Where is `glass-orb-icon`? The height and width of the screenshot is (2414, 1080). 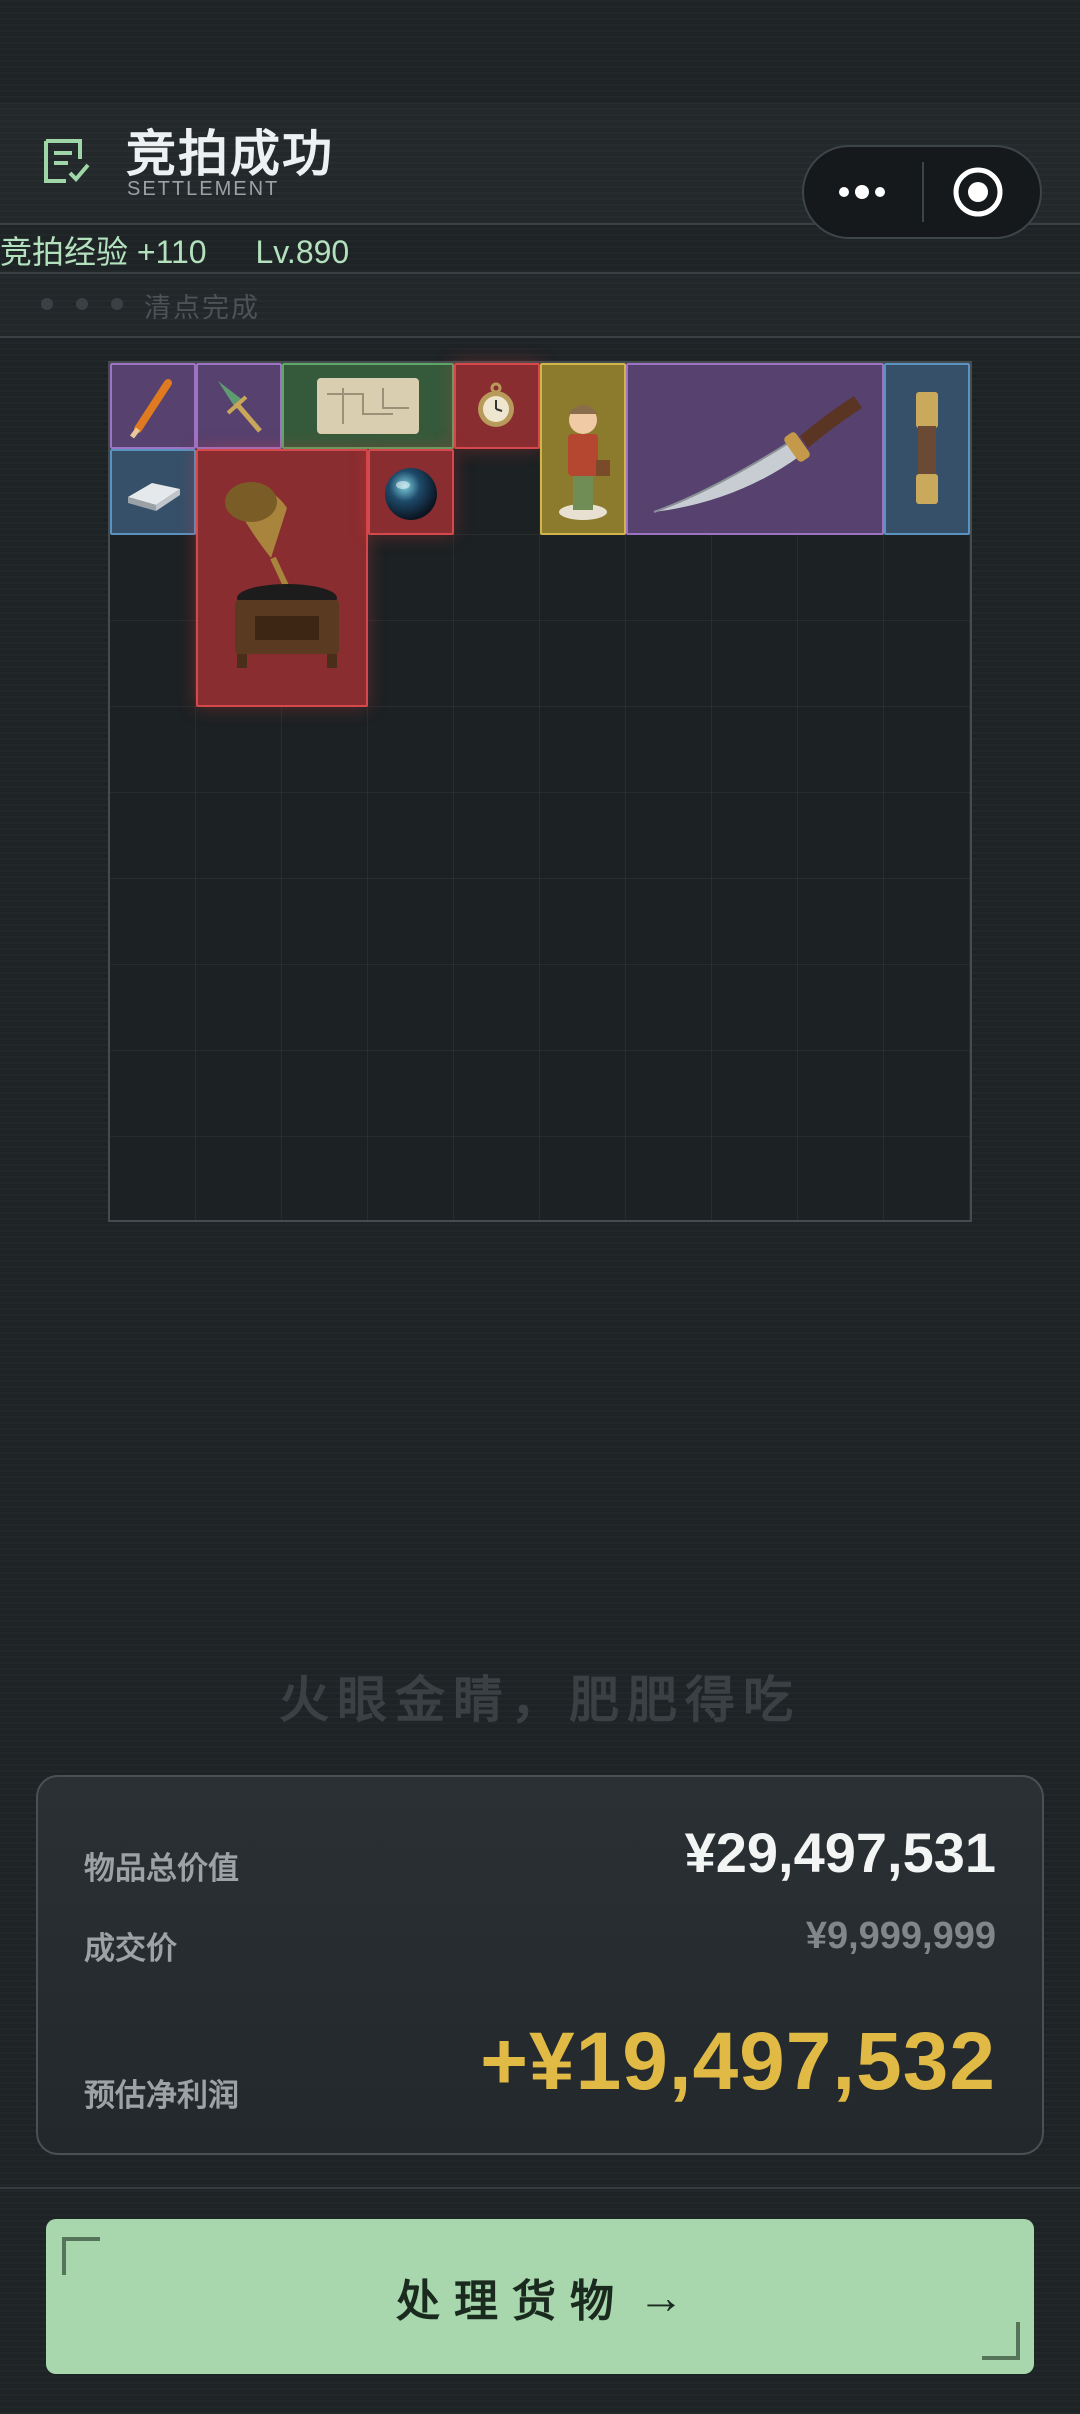 glass-orb-icon is located at coordinates (411, 494).